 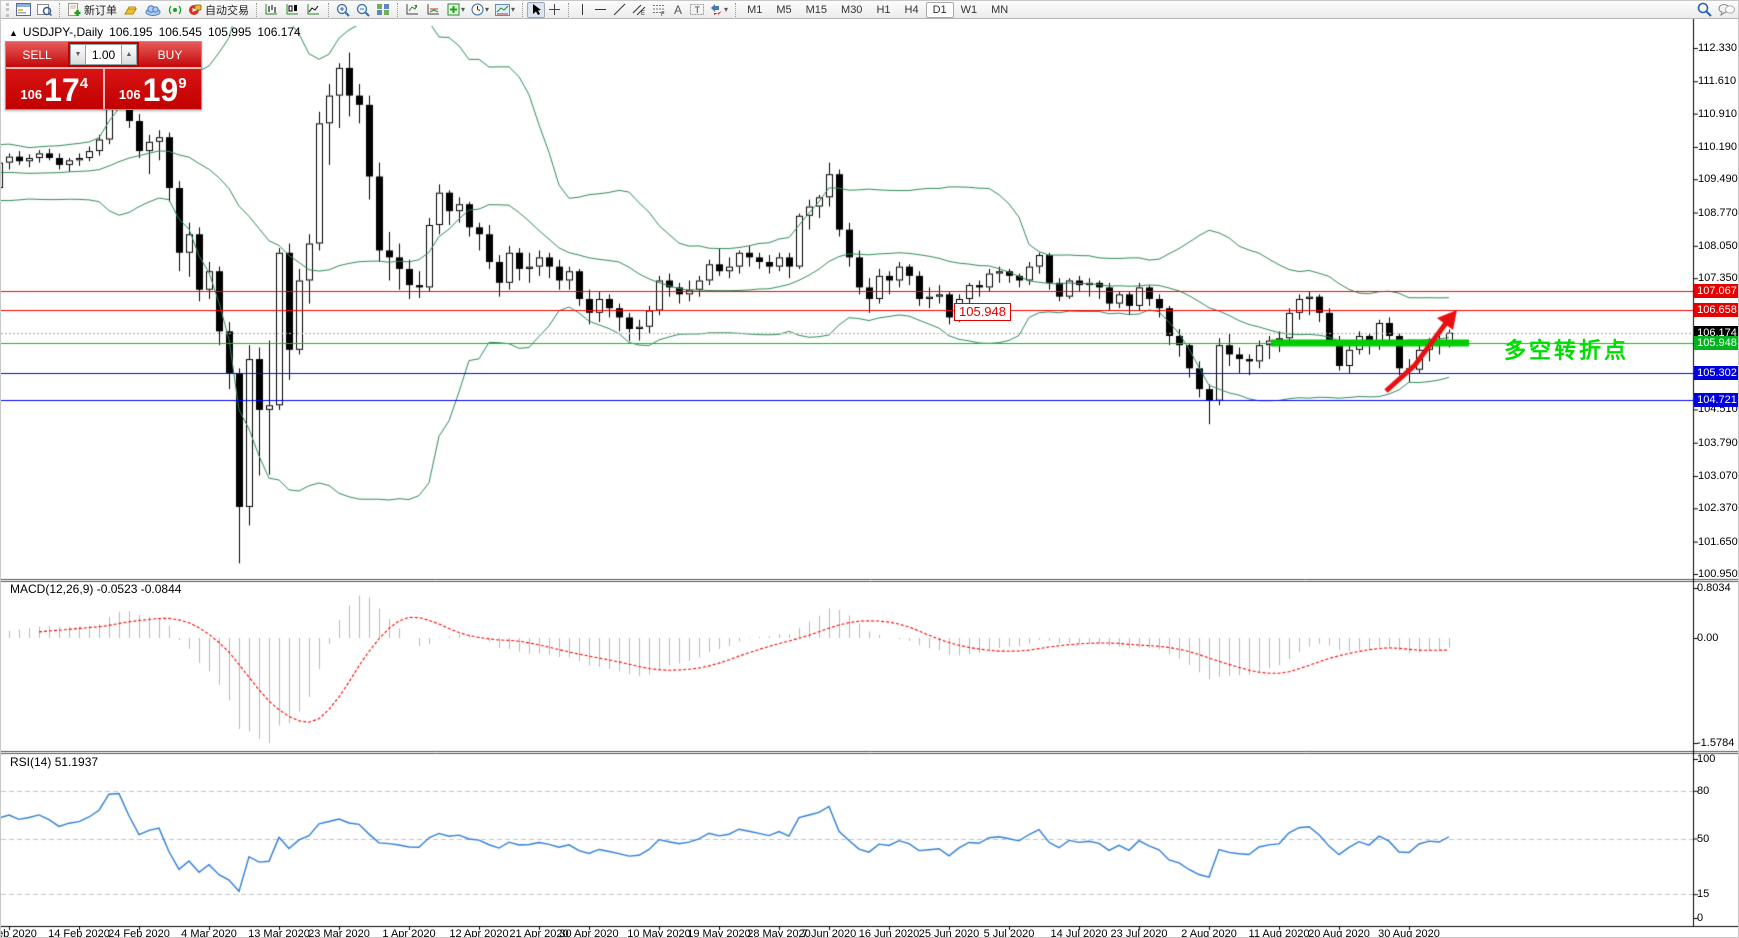 I want to click on tab-timeframe-h4: H4, so click(x=912, y=10).